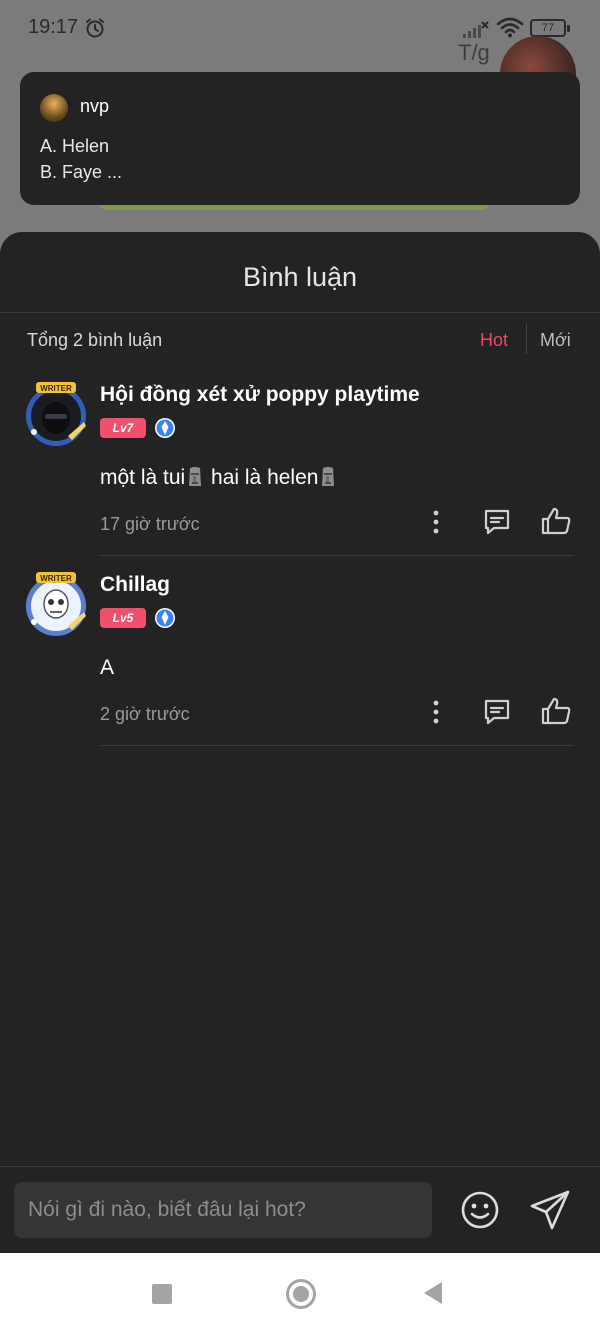  I want to click on comment-text: một là tui hai là helen, so click(219, 478).